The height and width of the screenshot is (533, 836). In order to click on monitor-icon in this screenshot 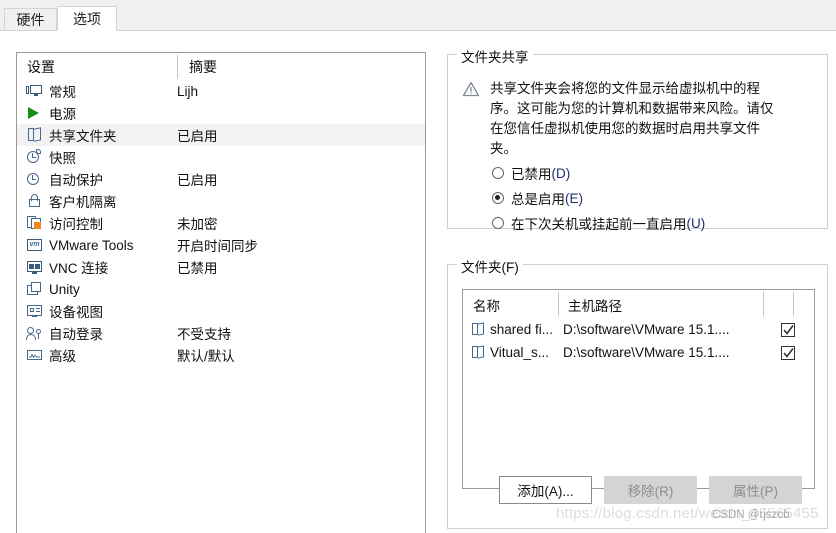, I will do `click(35, 91)`.